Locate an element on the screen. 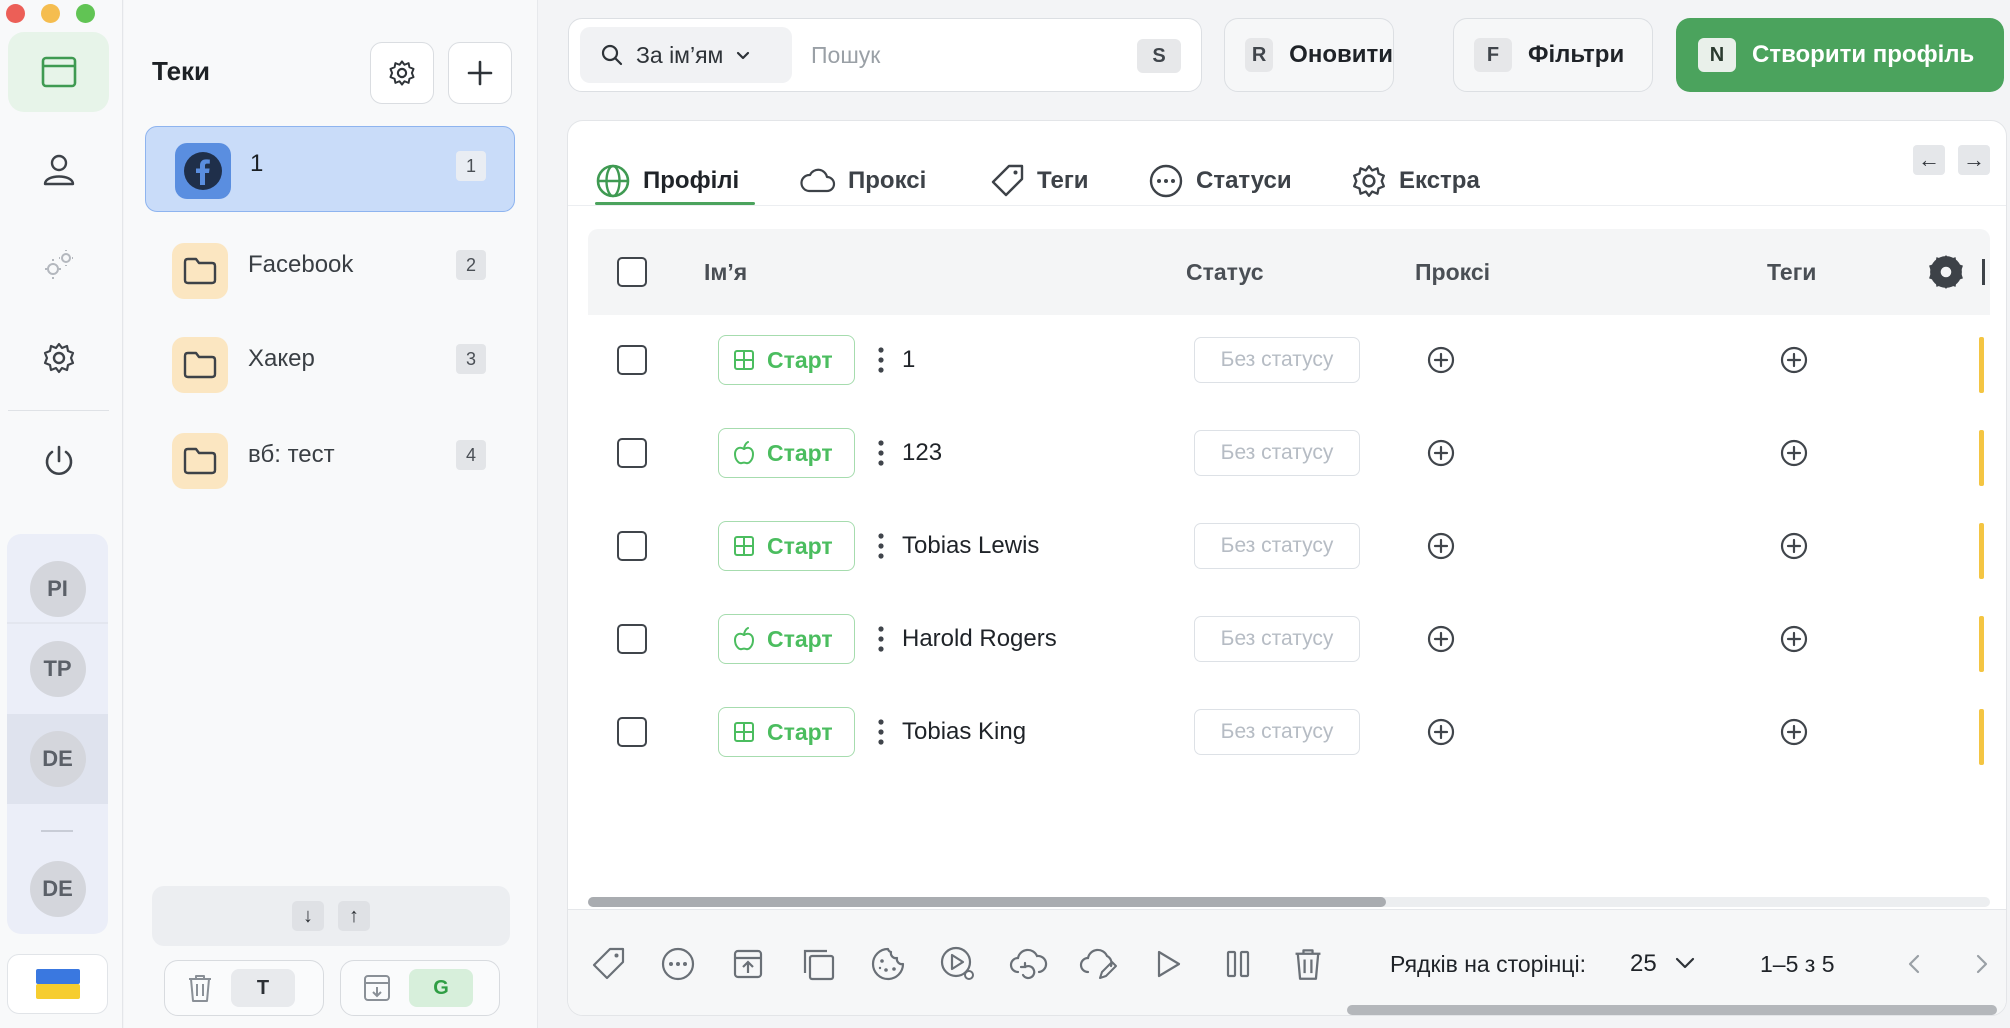 This screenshot has width=2010, height=1028. column-tags: Теги is located at coordinates (1791, 272).